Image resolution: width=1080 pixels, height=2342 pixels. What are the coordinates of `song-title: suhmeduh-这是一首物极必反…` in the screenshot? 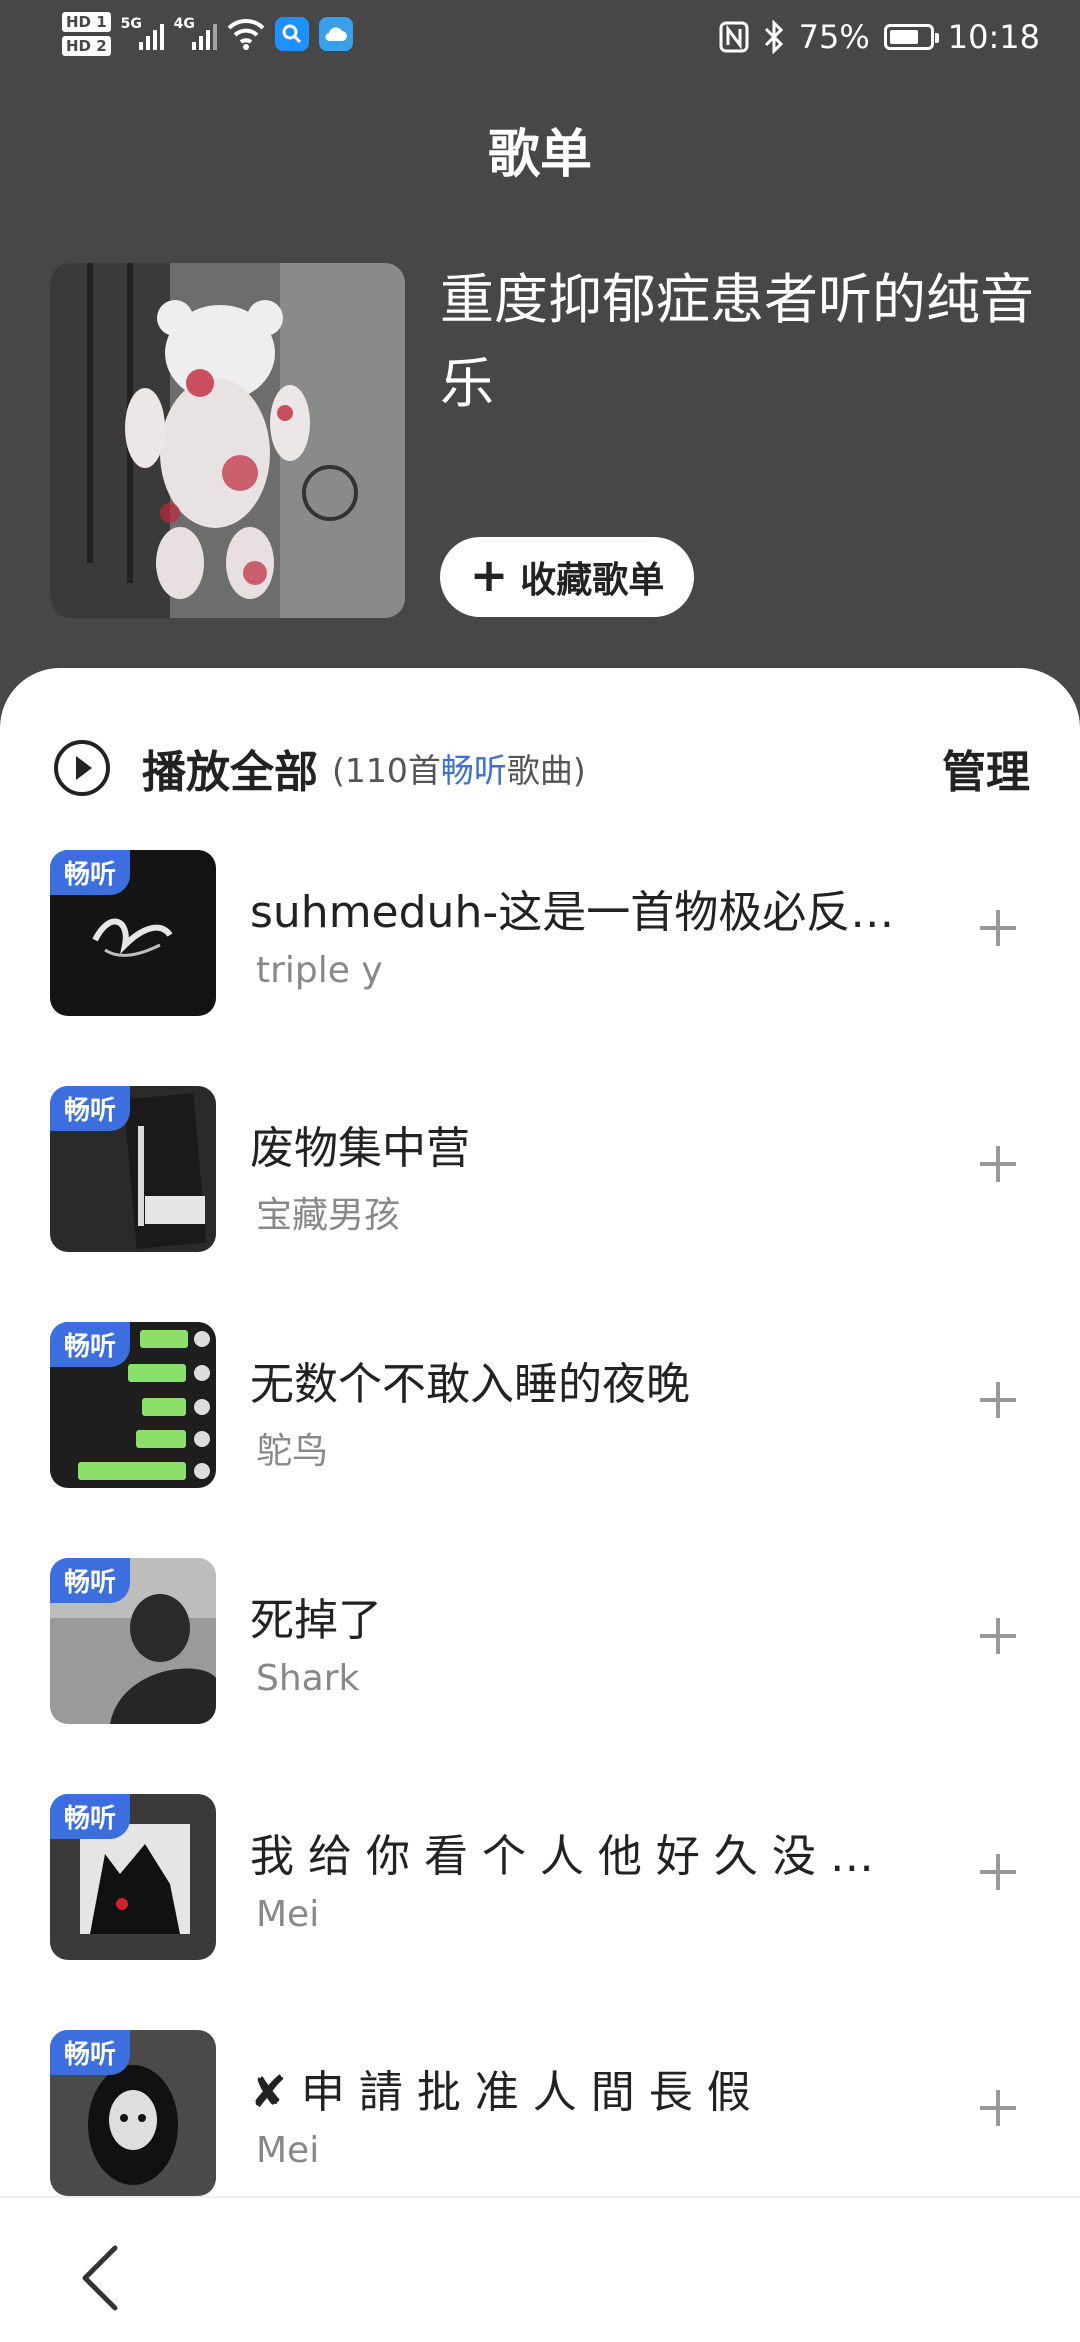 It's located at (572, 912).